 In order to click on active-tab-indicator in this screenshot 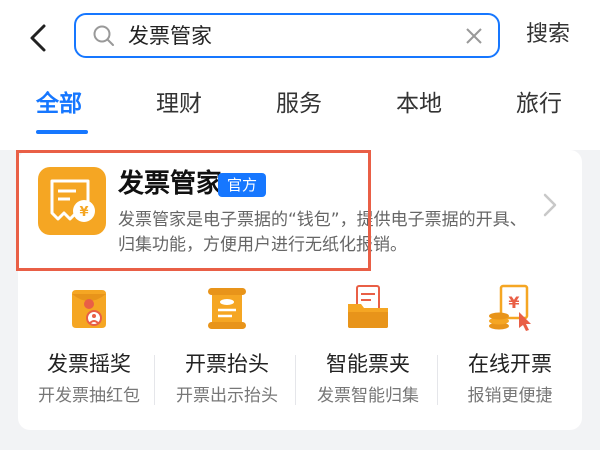, I will do `click(62, 132)`.